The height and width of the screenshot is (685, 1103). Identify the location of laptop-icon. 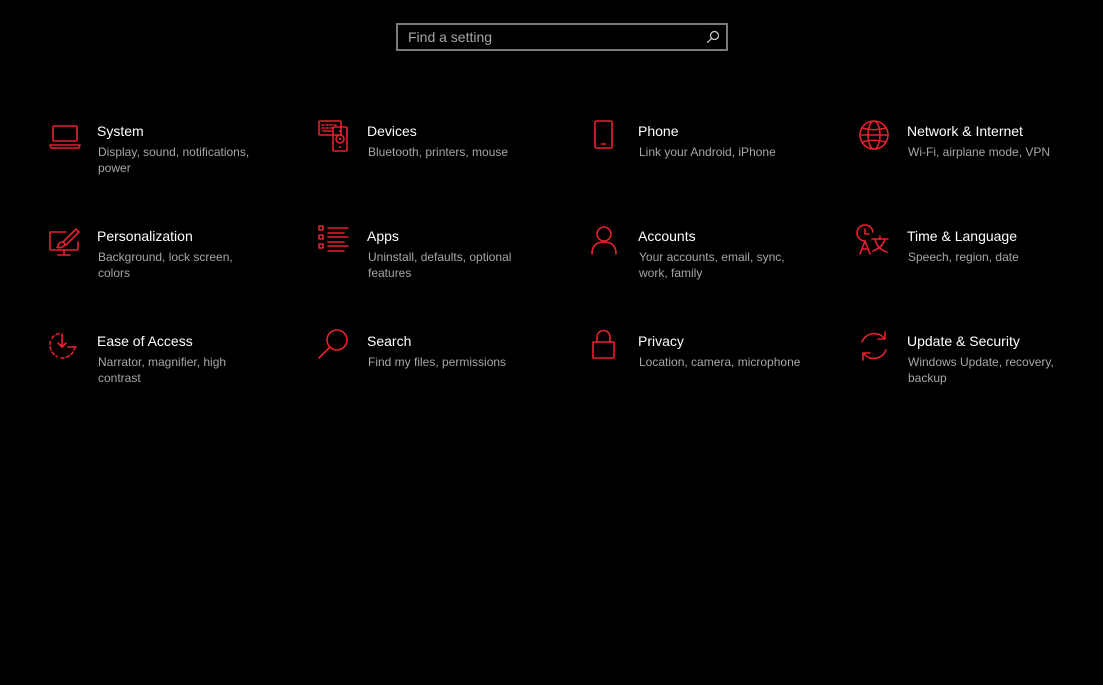
(65, 139).